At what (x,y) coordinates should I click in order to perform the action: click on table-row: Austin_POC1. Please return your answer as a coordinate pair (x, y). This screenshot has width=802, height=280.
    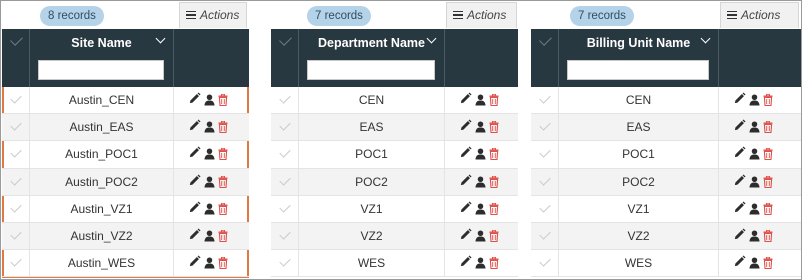
    Looking at the image, I should click on (125, 155).